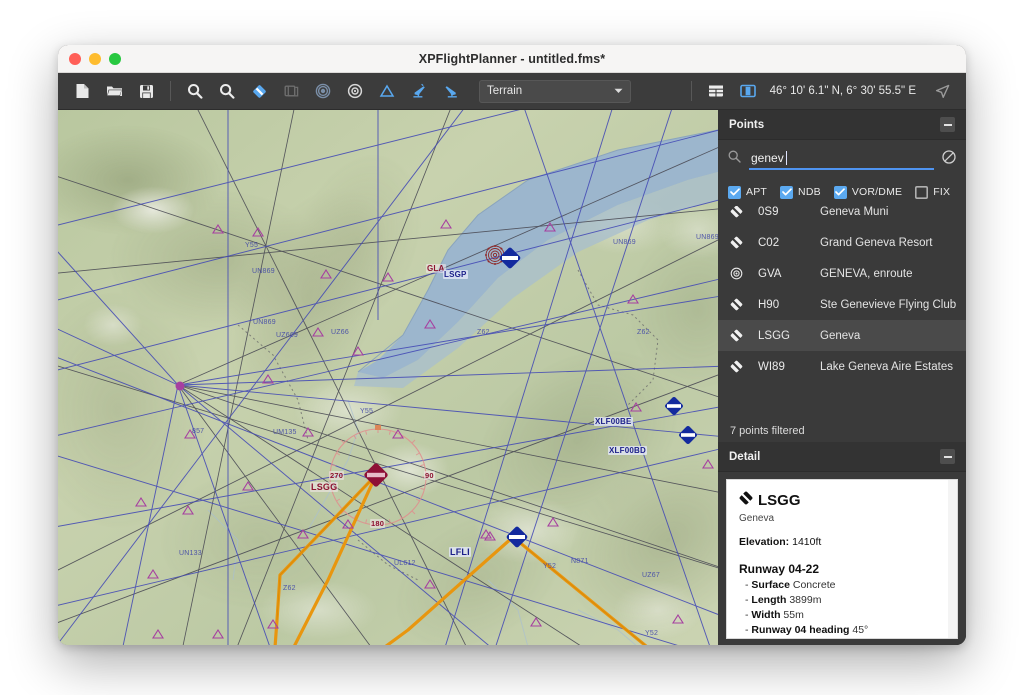 This screenshot has height=695, width=1024. What do you see at coordinates (842, 500) in the screenshot?
I see `detail-icao-row: LSGG` at bounding box center [842, 500].